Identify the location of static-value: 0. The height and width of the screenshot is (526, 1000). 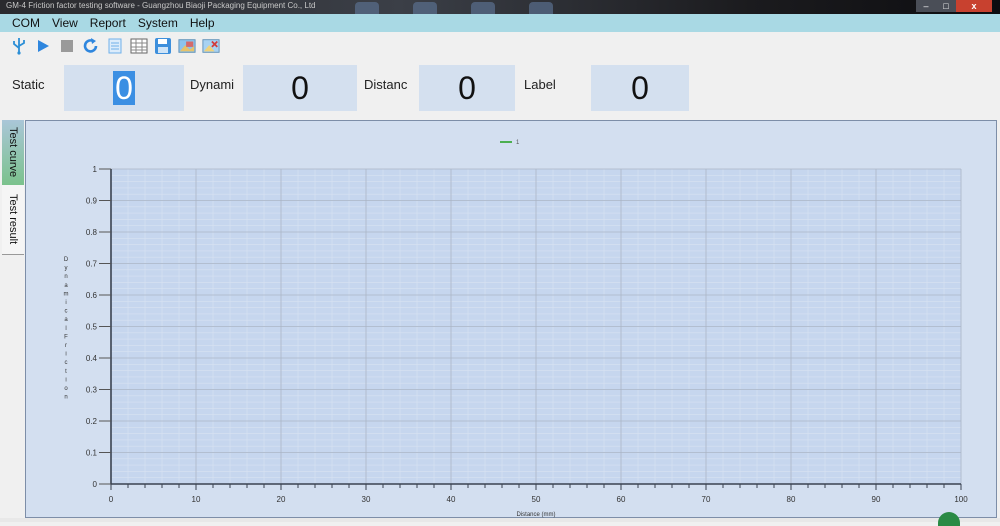
(124, 88).